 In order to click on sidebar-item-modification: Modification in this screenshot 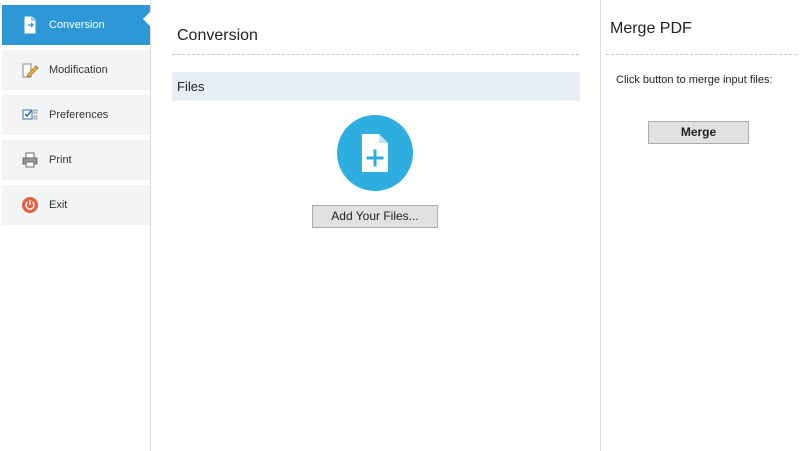, I will do `click(76, 70)`.